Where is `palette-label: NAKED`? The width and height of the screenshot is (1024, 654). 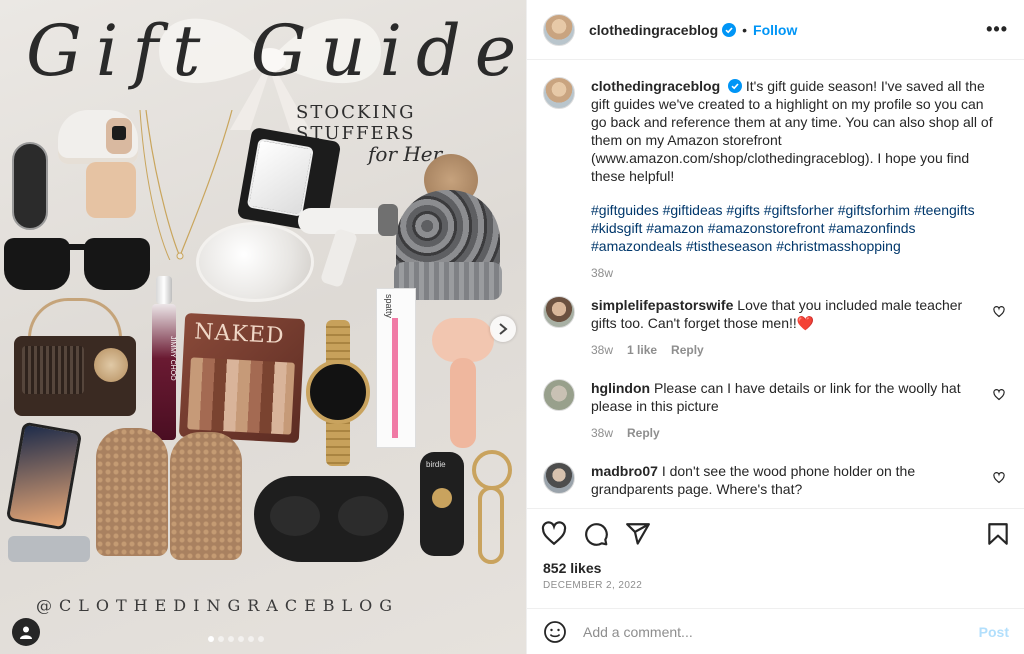
palette-label: NAKED is located at coordinates (239, 334).